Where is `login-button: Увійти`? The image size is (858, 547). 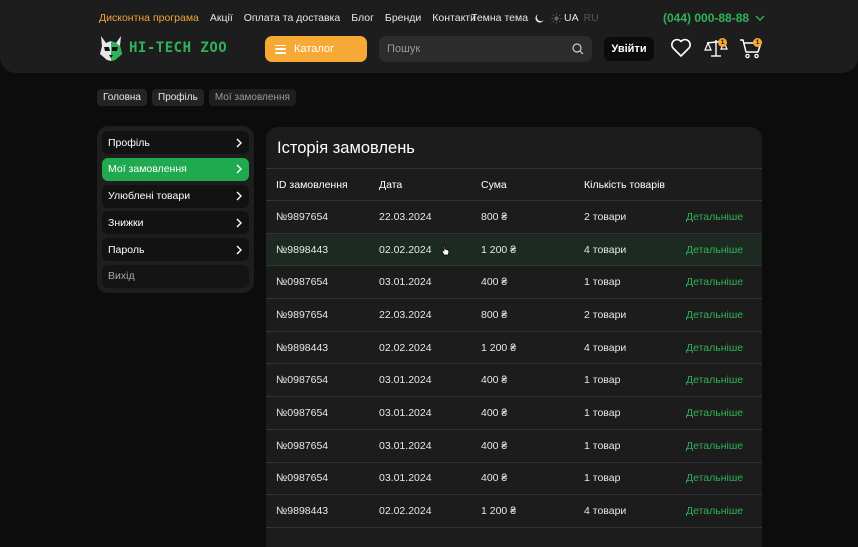 login-button: Увійти is located at coordinates (629, 49).